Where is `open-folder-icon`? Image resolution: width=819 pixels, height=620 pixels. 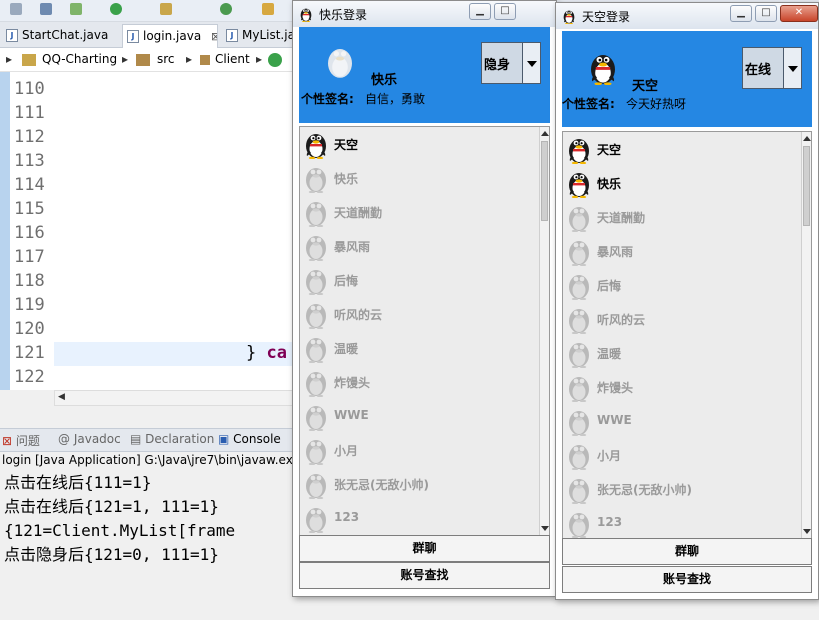 open-folder-icon is located at coordinates (268, 9).